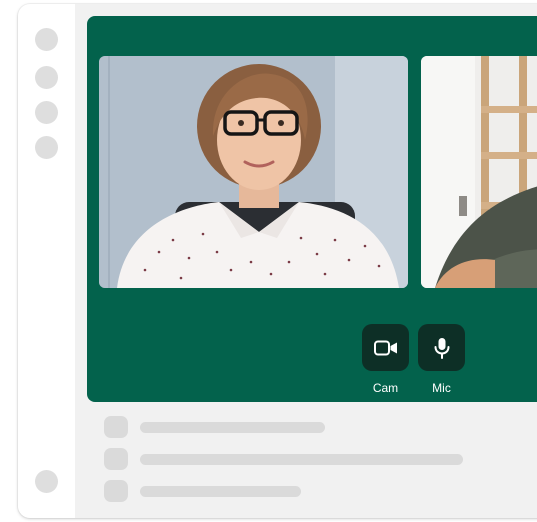 The image size is (537, 522). What do you see at coordinates (46, 39) in the screenshot?
I see `sidebar-item-1-icon` at bounding box center [46, 39].